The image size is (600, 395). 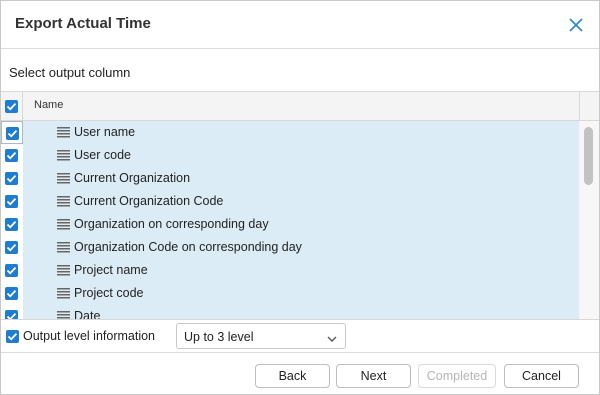 What do you see at coordinates (589, 220) in the screenshot?
I see `vertical-scrollbar` at bounding box center [589, 220].